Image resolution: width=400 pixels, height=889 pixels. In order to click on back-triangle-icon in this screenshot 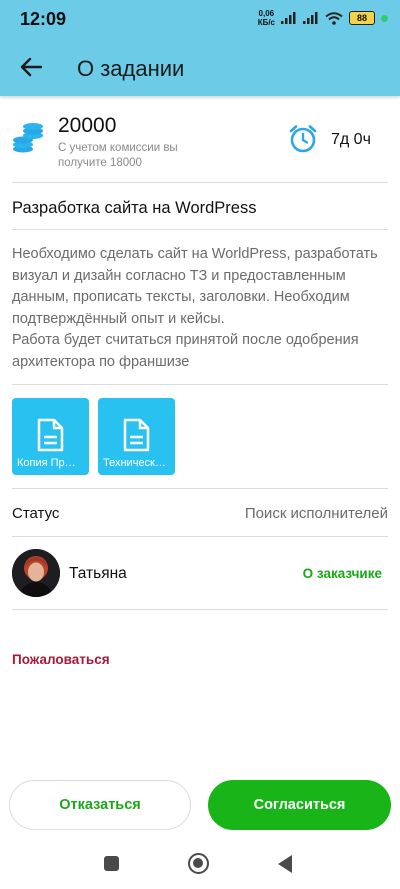, I will do `click(285, 864)`.